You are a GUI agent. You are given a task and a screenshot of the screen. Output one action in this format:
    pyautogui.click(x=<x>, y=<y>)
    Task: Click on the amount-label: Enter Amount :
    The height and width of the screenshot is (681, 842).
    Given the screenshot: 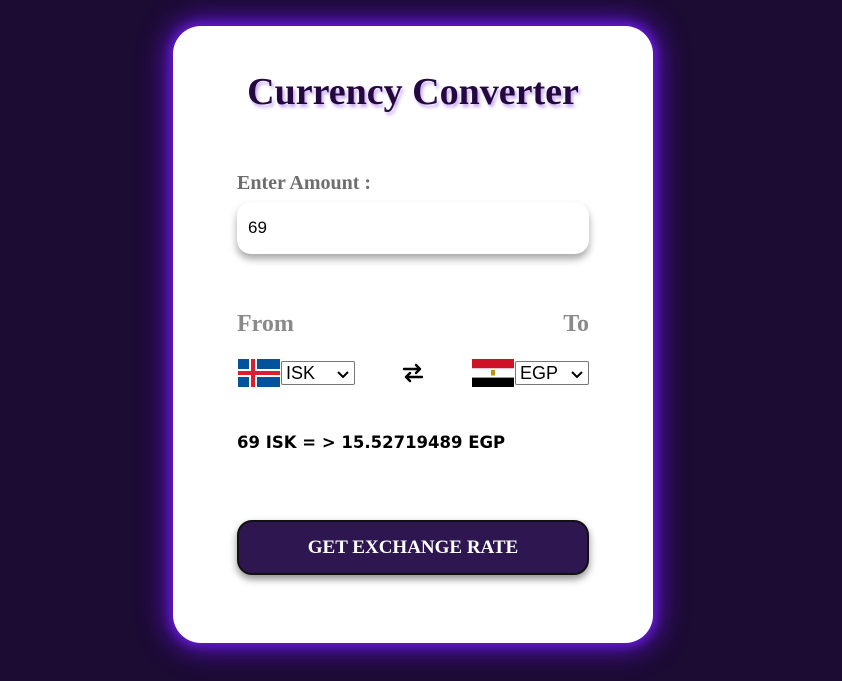 What is the action you would take?
    pyautogui.click(x=304, y=183)
    